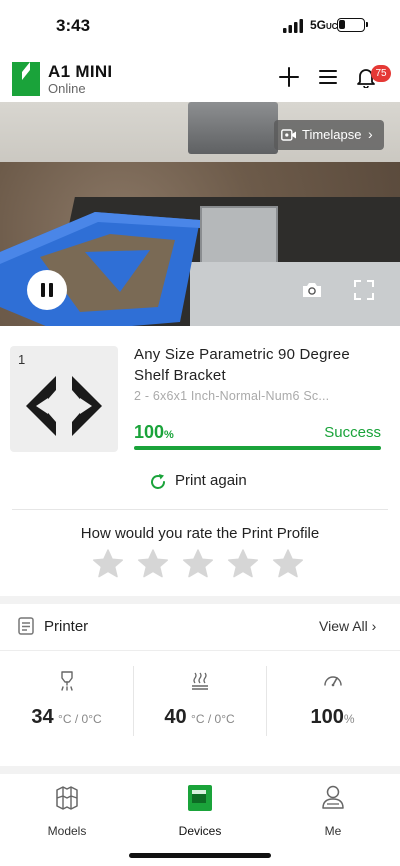 Image resolution: width=400 pixels, height=866 pixels. What do you see at coordinates (200, 798) in the screenshot?
I see `devices-icon` at bounding box center [200, 798].